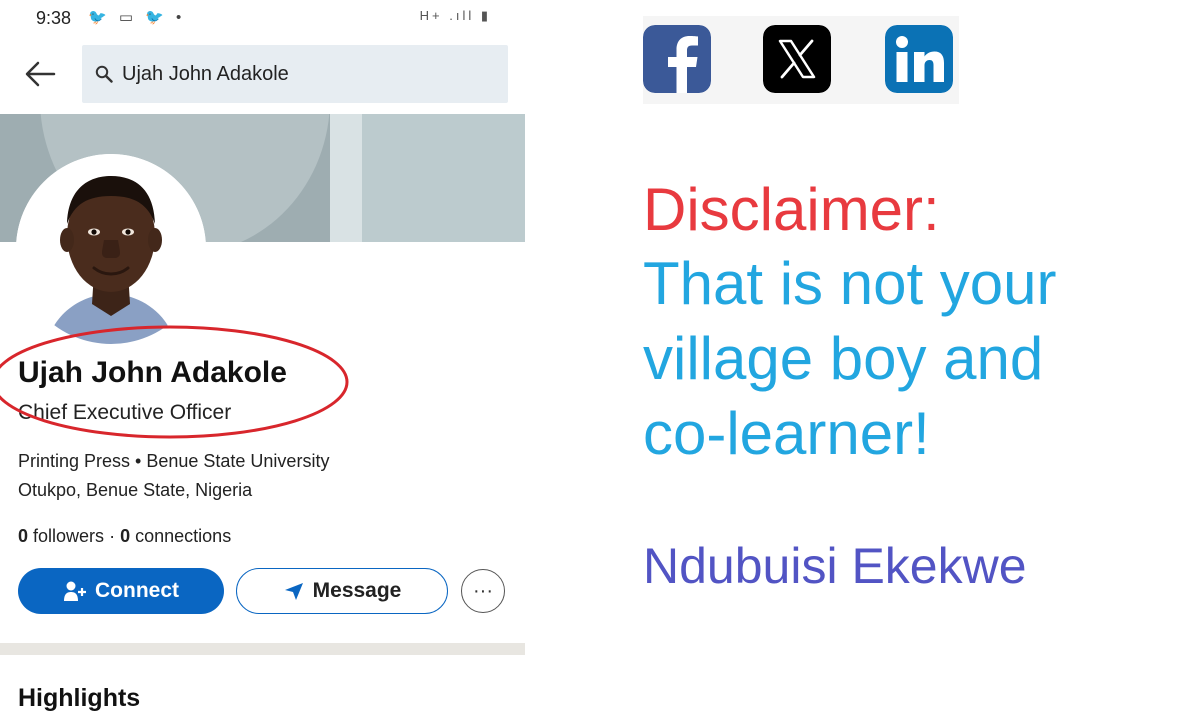 The width and height of the screenshot is (1195, 717). I want to click on avatar, so click(111, 249).